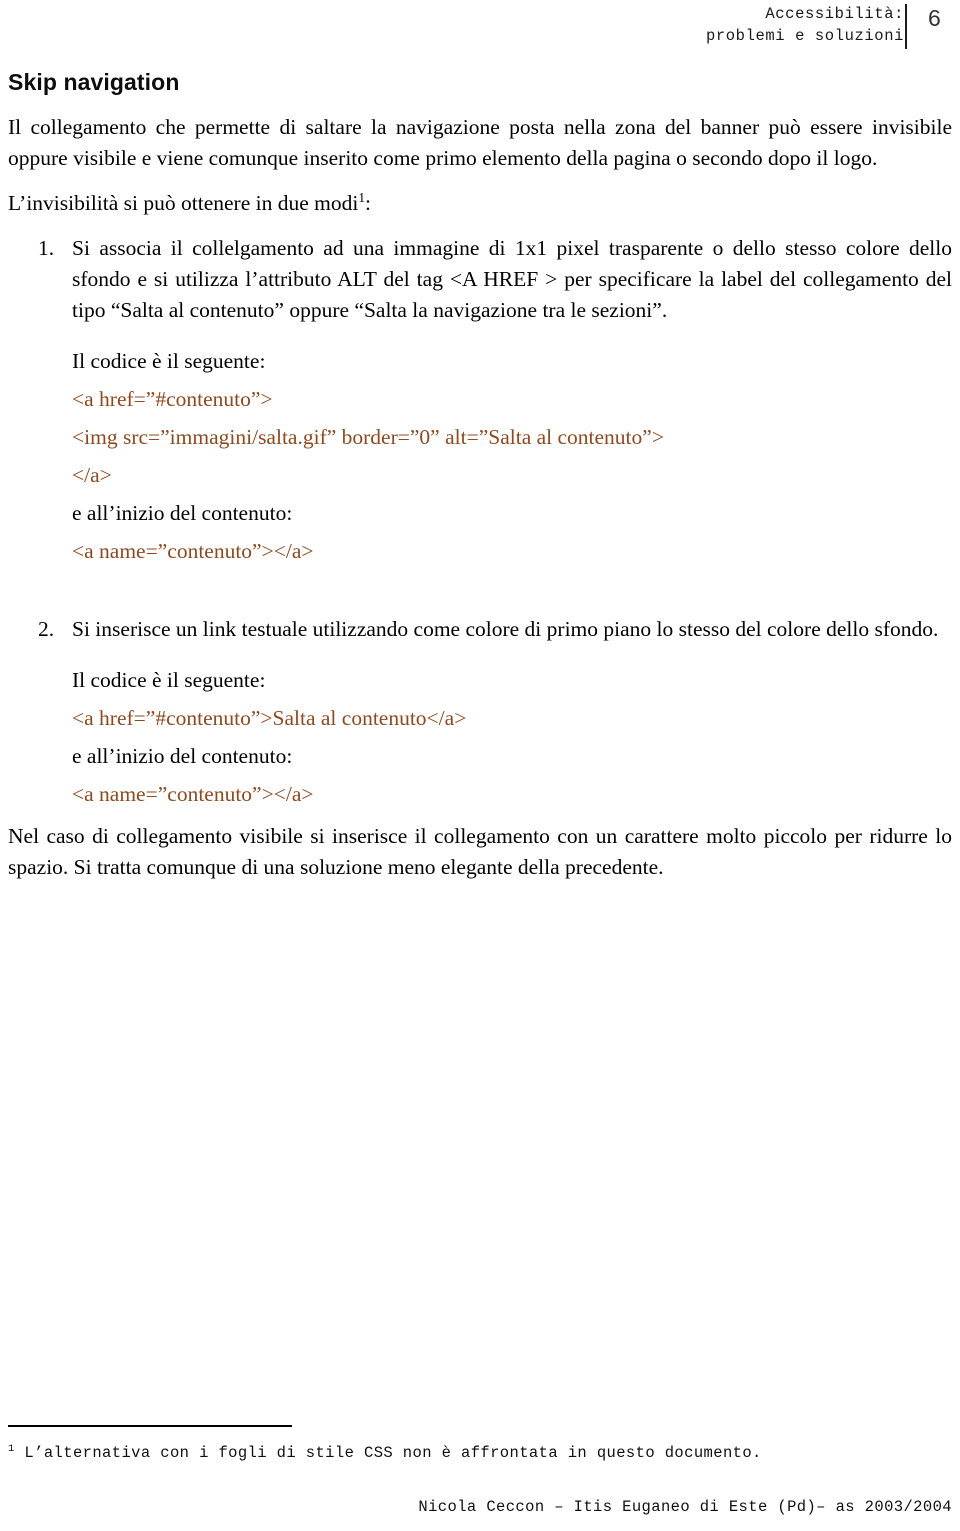 The width and height of the screenshot is (960, 1531). Describe the element at coordinates (11, 1448) in the screenshot. I see `footnote-marker: 1` at that location.